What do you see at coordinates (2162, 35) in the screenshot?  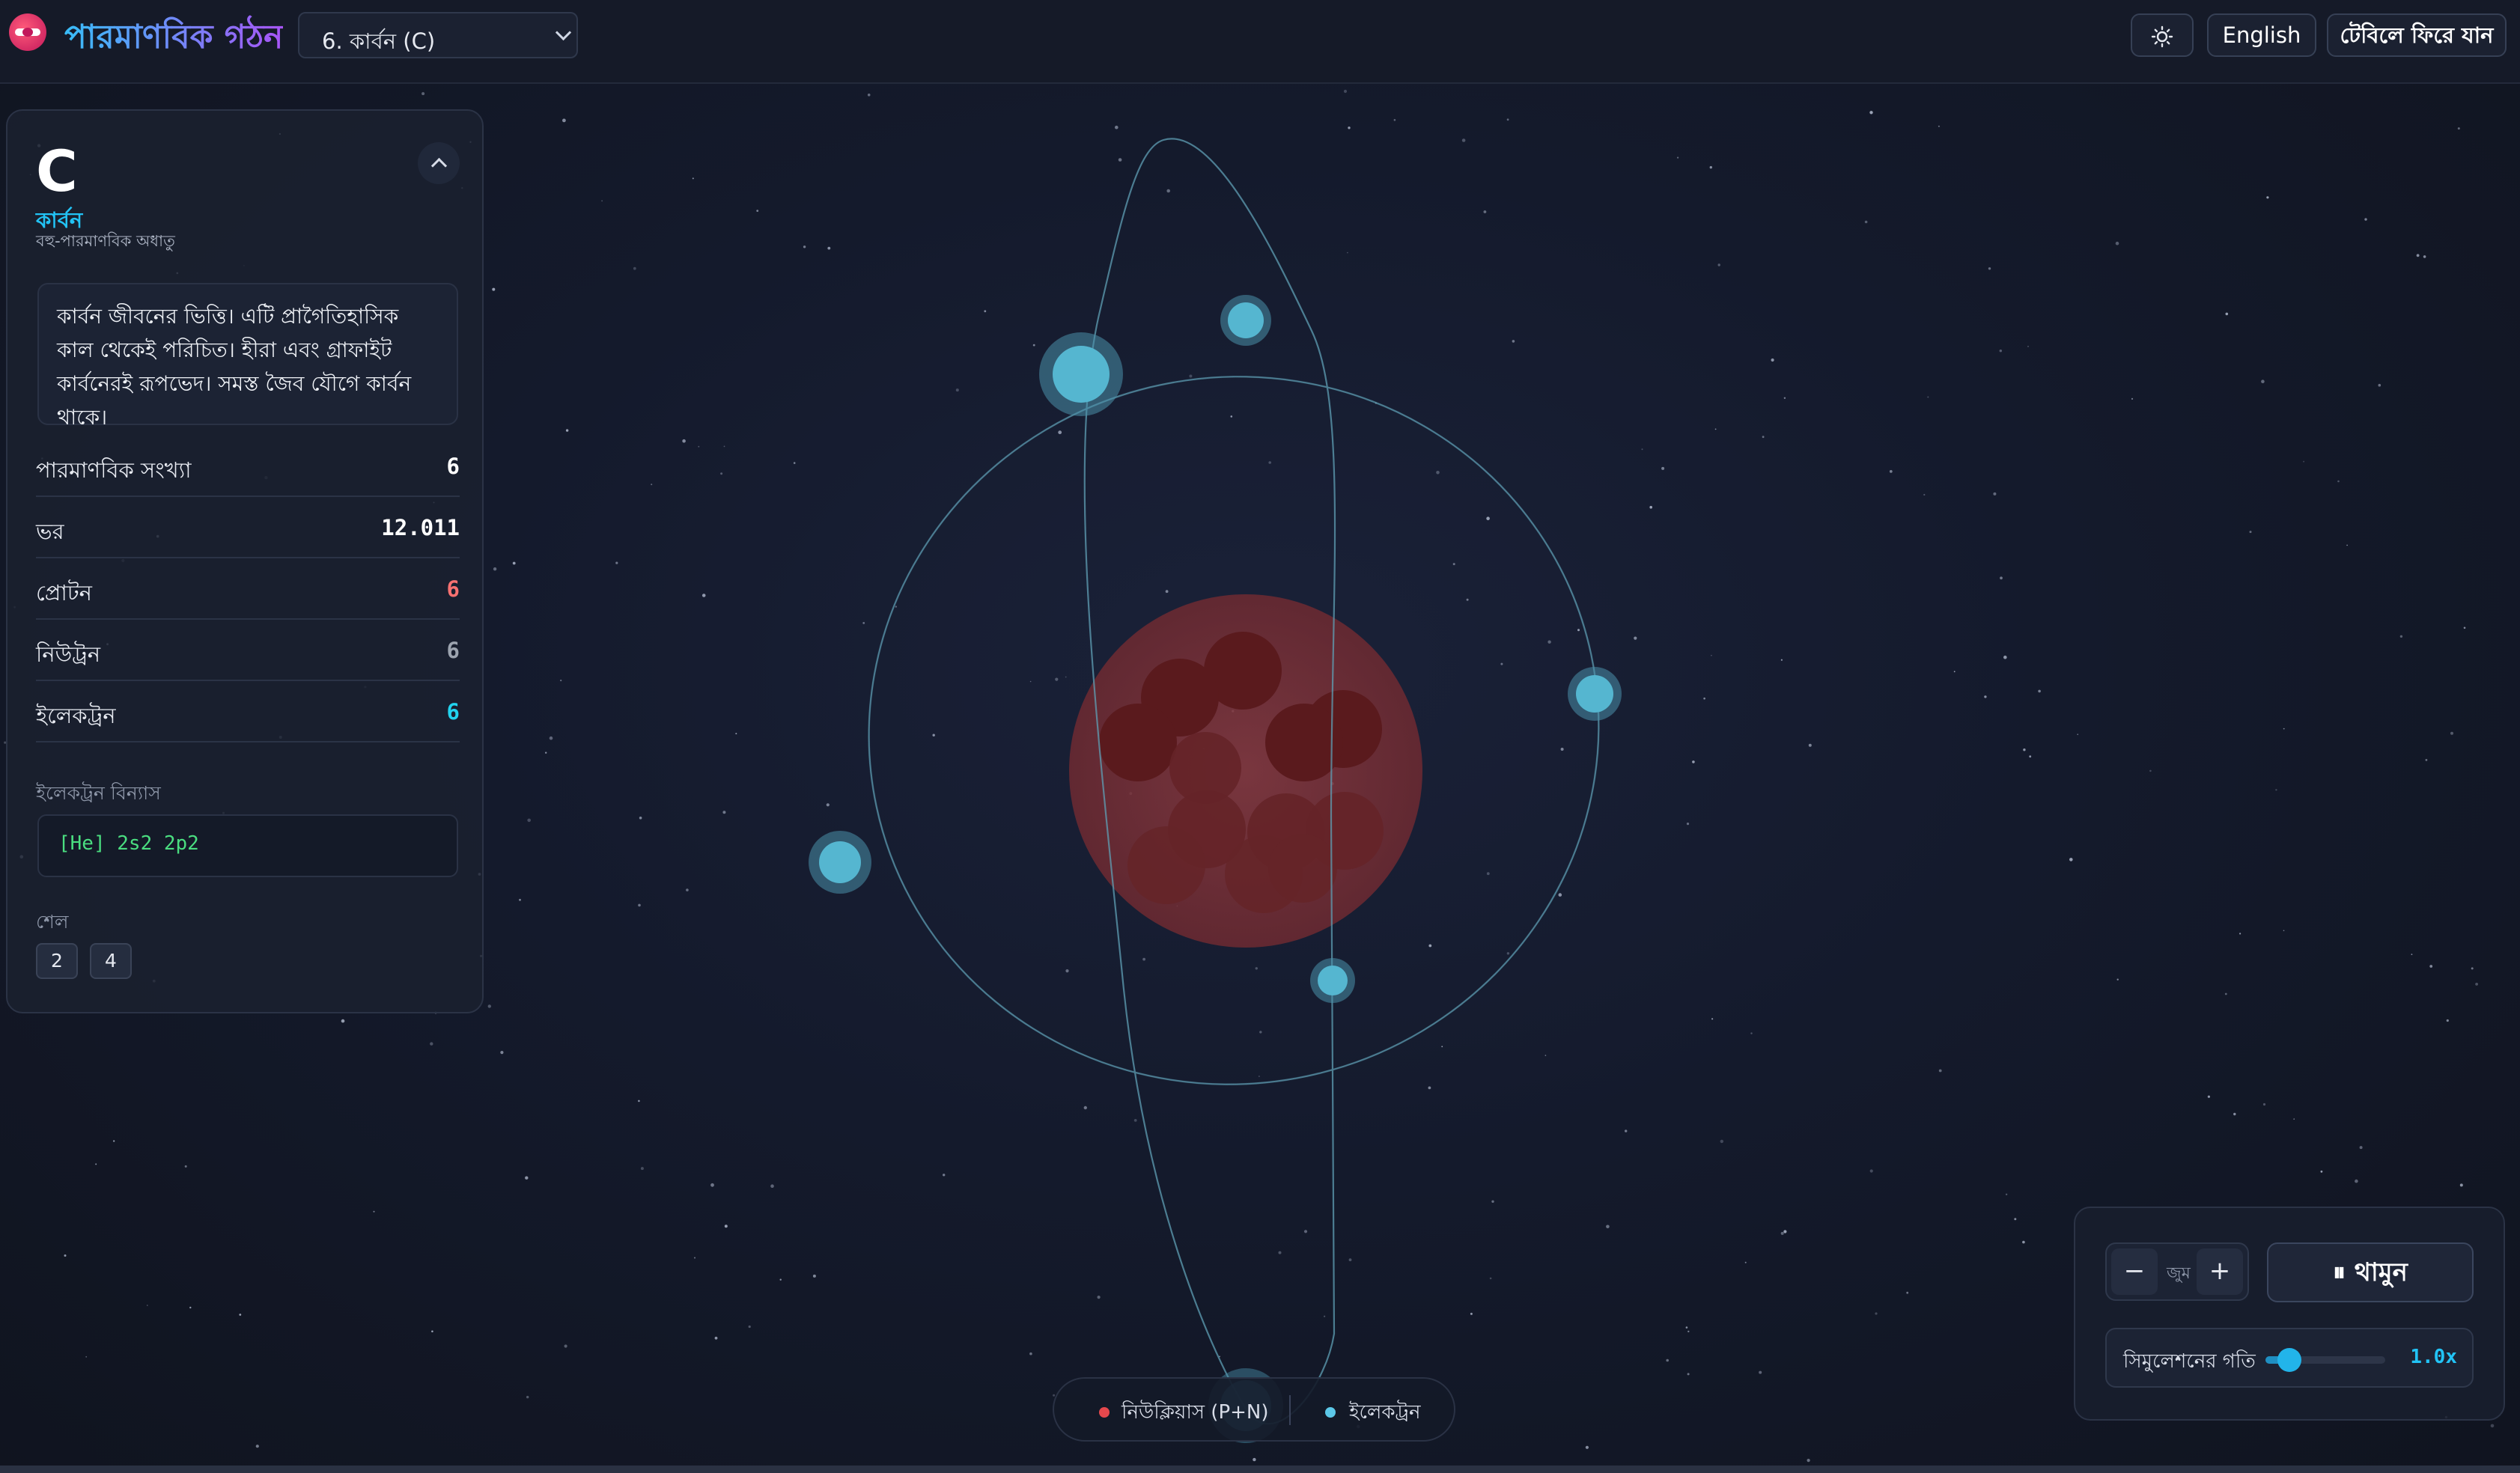 I see `theme-toggle-button` at bounding box center [2162, 35].